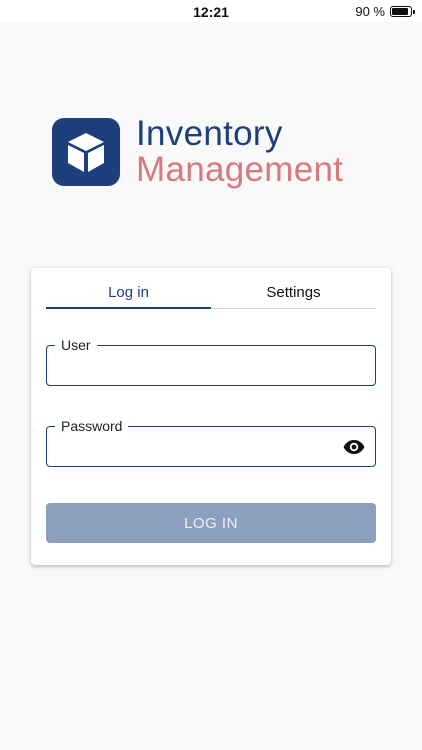 The width and height of the screenshot is (422, 750). Describe the element at coordinates (128, 293) in the screenshot. I see `tab-login: Log in` at that location.